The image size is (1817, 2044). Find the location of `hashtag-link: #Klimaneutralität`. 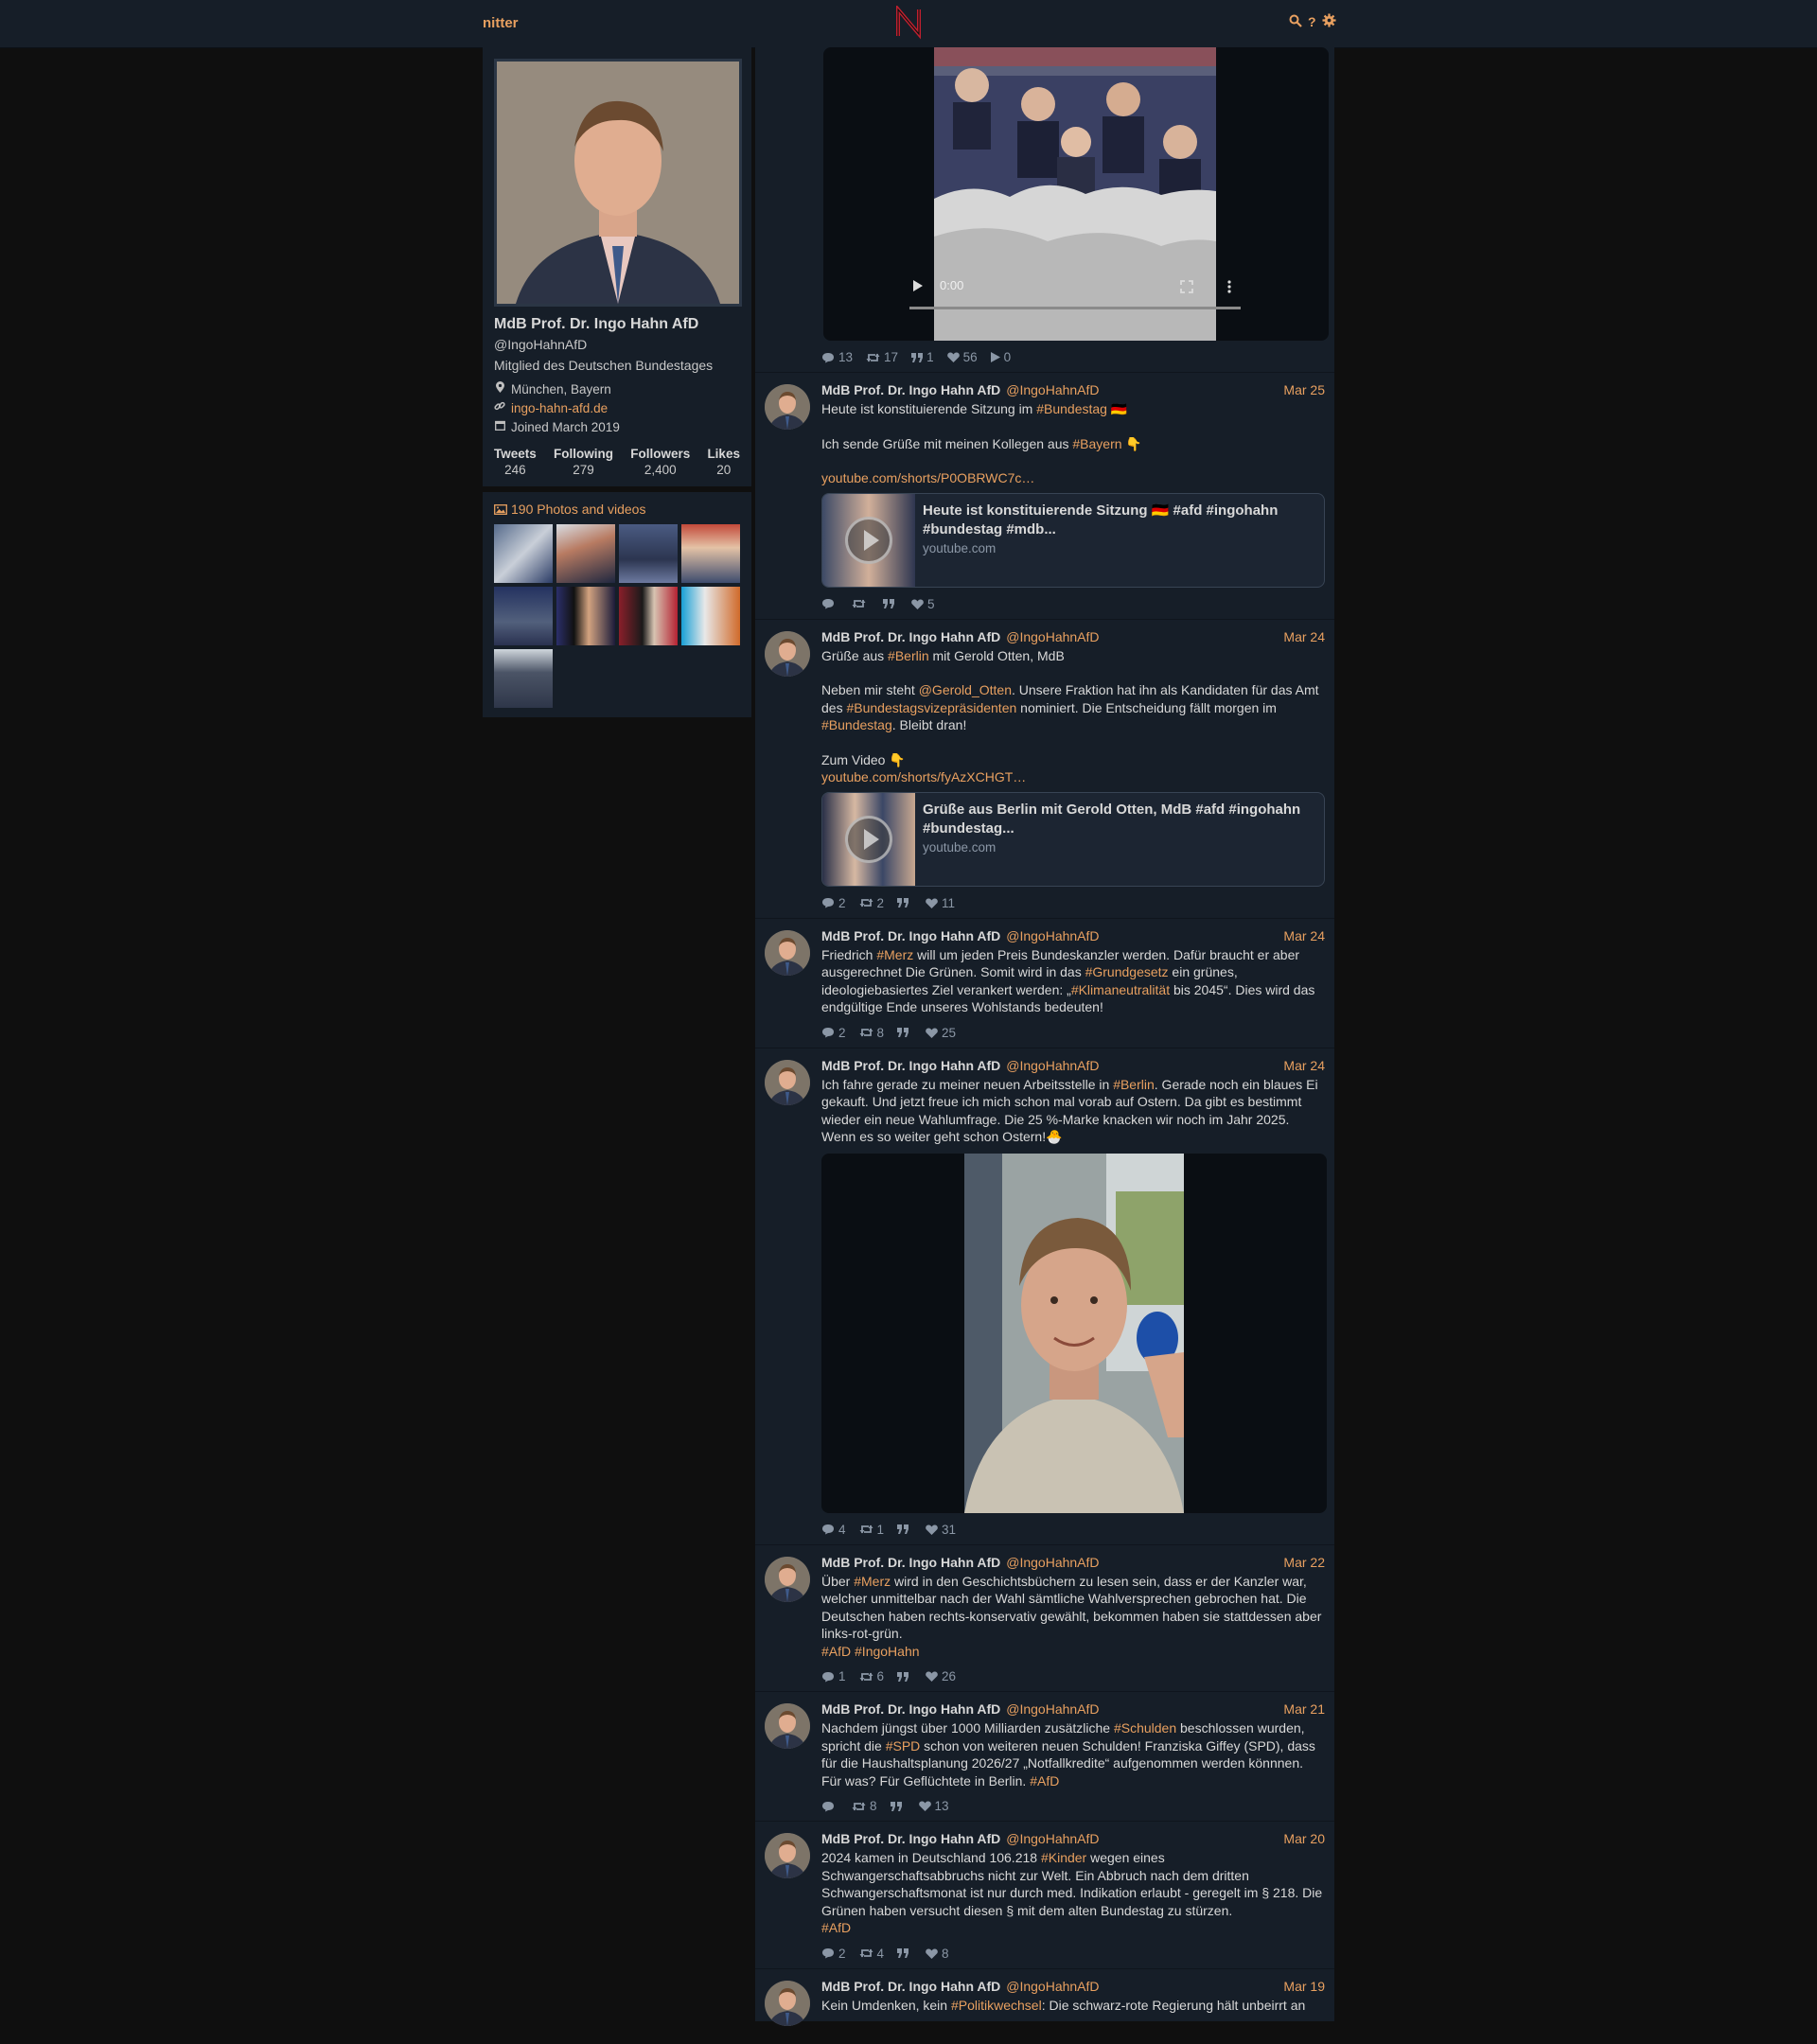

hashtag-link: #Klimaneutralität is located at coordinates (1121, 989).